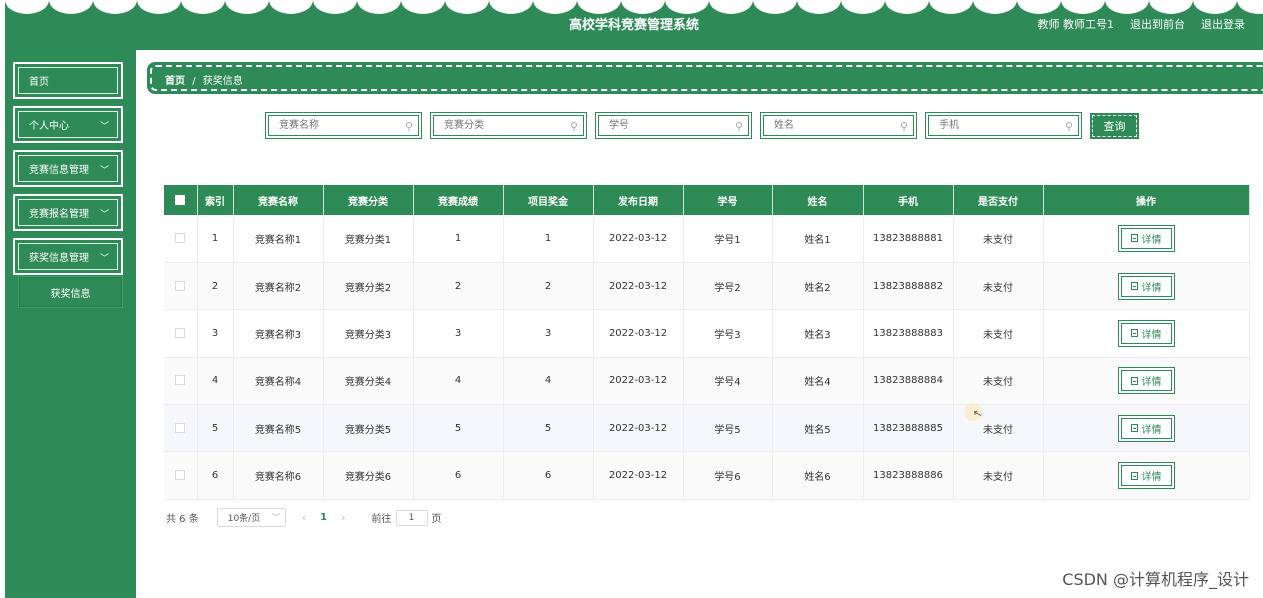 The width and height of the screenshot is (1263, 598). Describe the element at coordinates (838, 125) in the screenshot. I see `name-input` at that location.